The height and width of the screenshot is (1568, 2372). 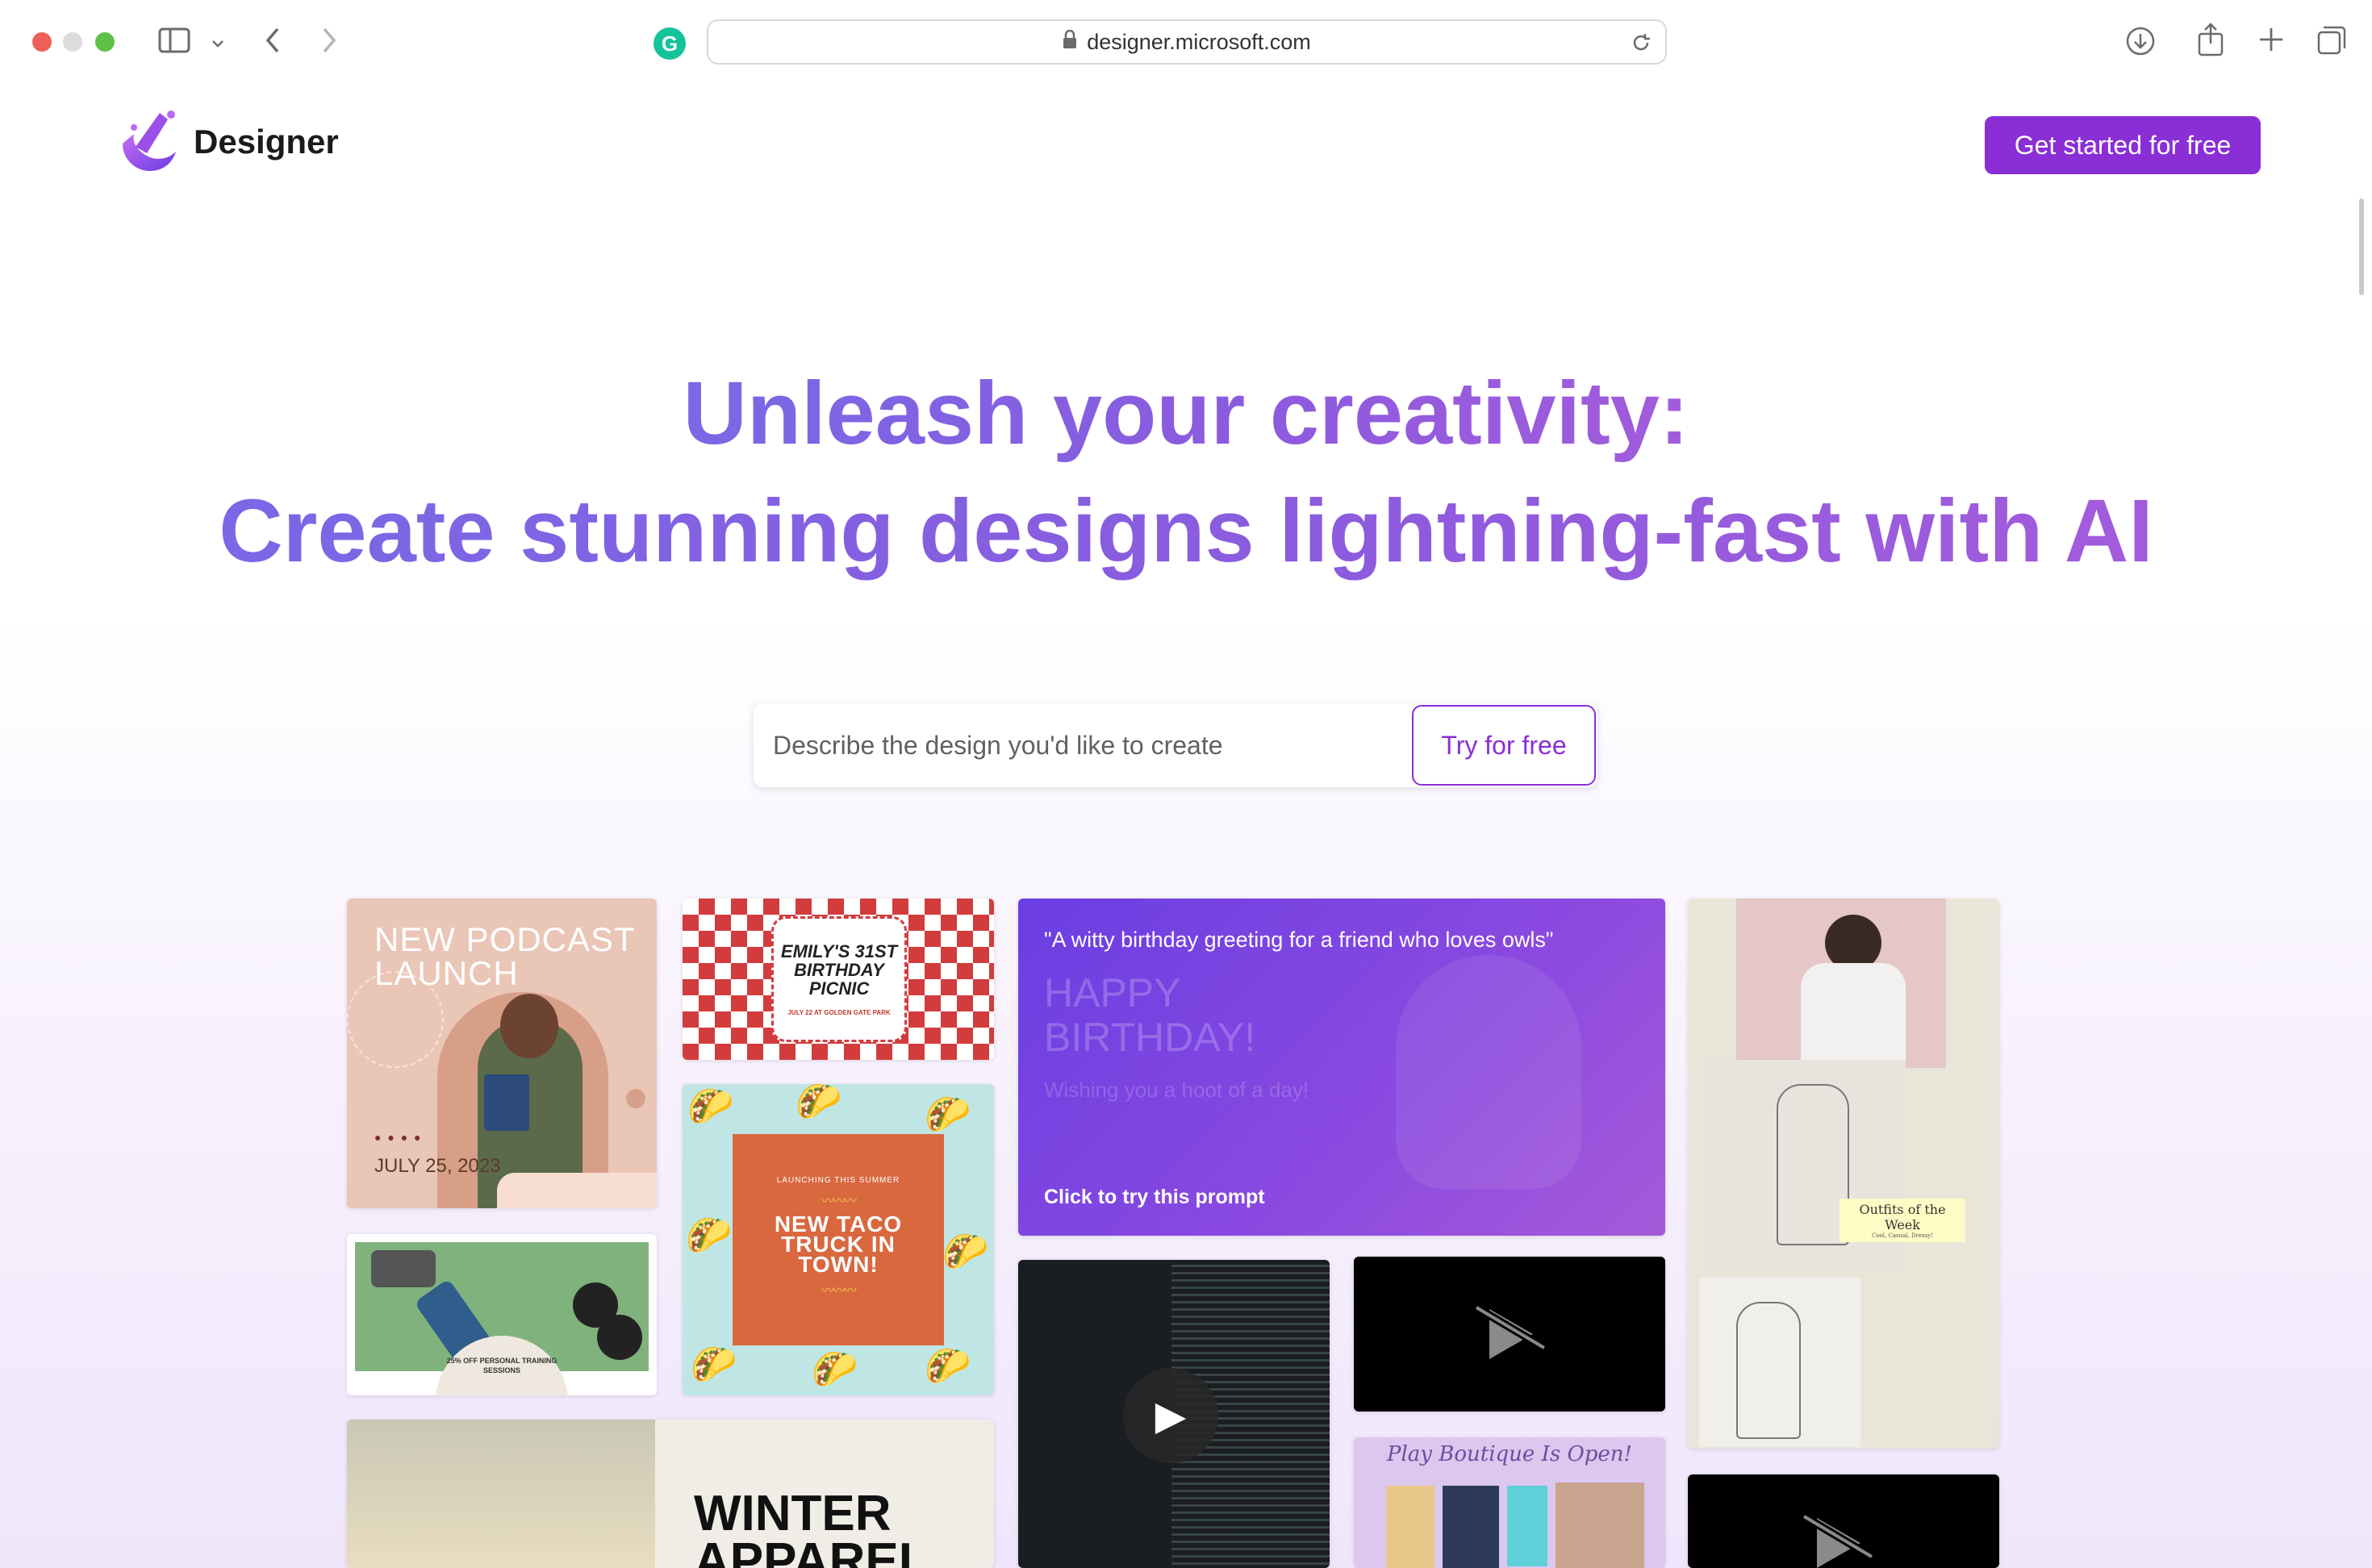 I want to click on template-personal-training: 25% OFF PERSONAL TRAINING SESSIONS, so click(x=502, y=1314).